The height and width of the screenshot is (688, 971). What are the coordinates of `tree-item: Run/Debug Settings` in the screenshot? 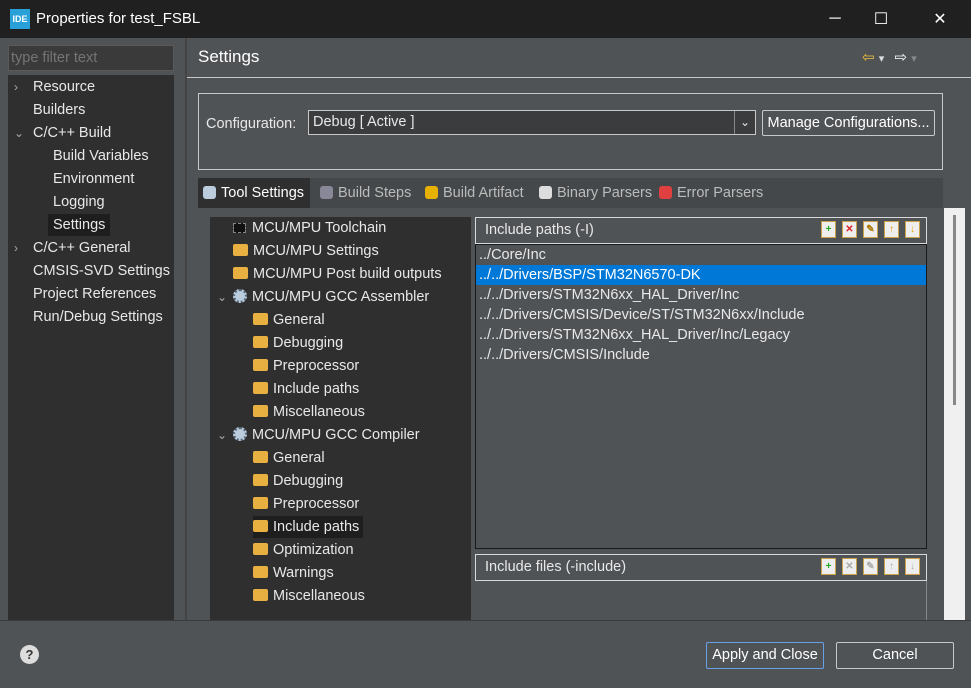 It's located at (98, 317).